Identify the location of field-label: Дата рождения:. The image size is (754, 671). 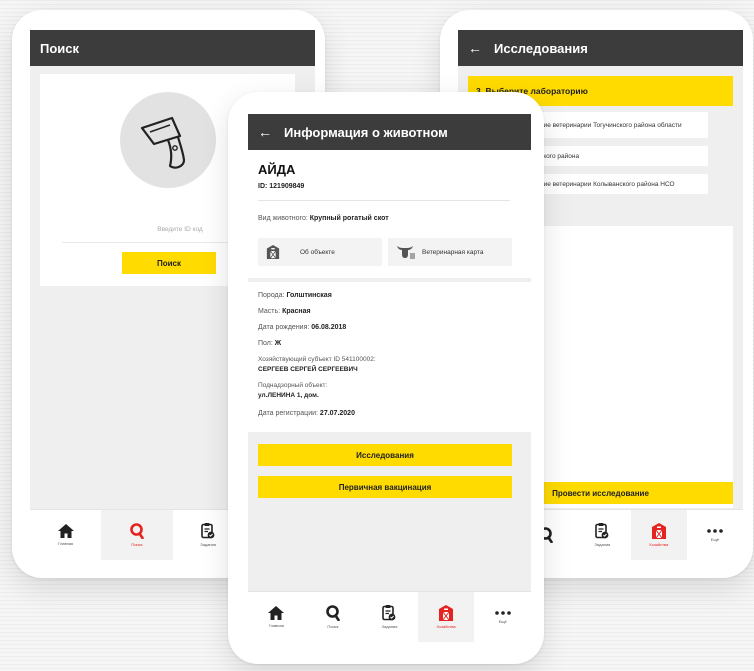
(284, 327).